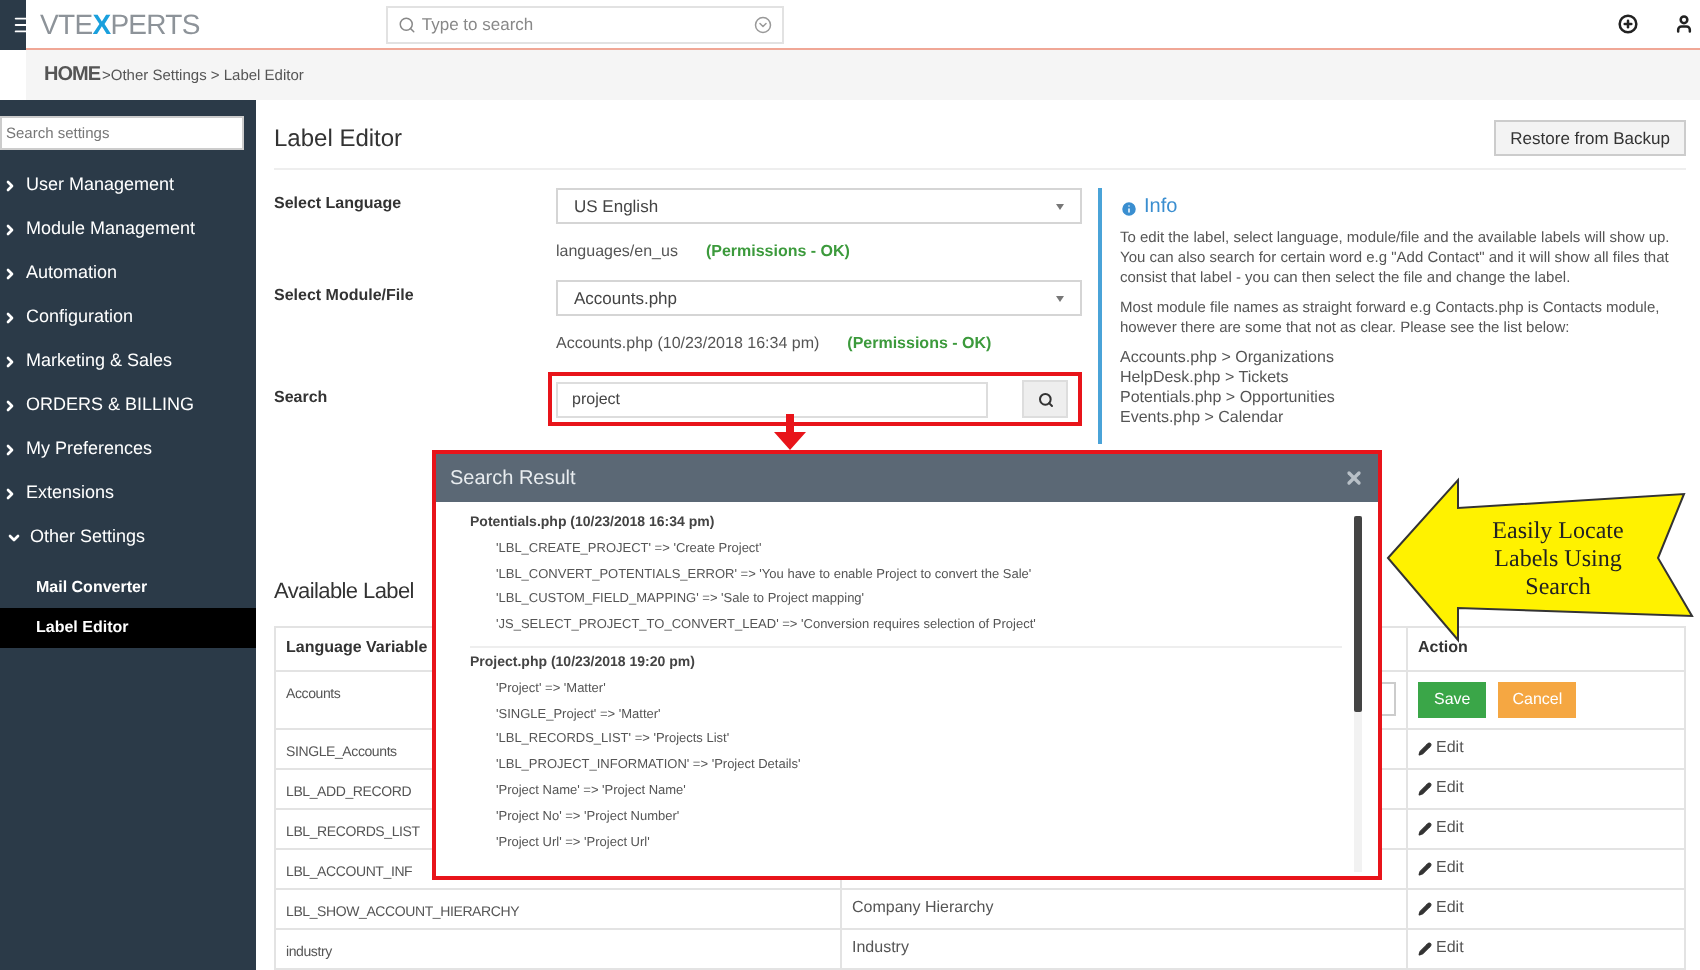 This screenshot has width=1700, height=970. I want to click on sidebar-item: ORDERS & BILLING, so click(128, 406).